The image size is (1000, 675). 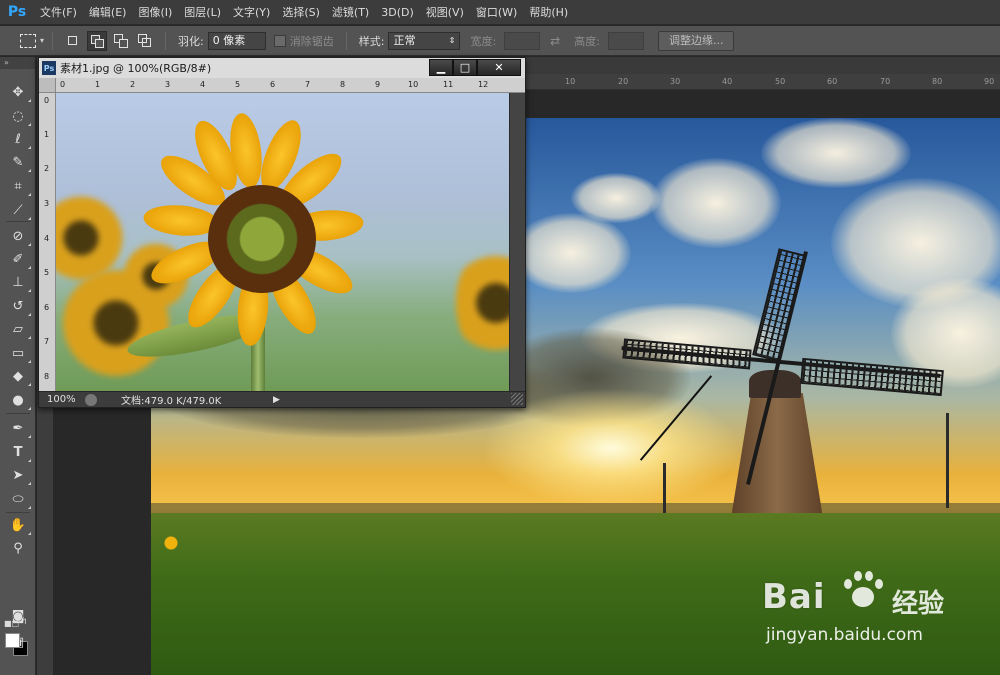 I want to click on path-select-icon: ➤, so click(x=18, y=475).